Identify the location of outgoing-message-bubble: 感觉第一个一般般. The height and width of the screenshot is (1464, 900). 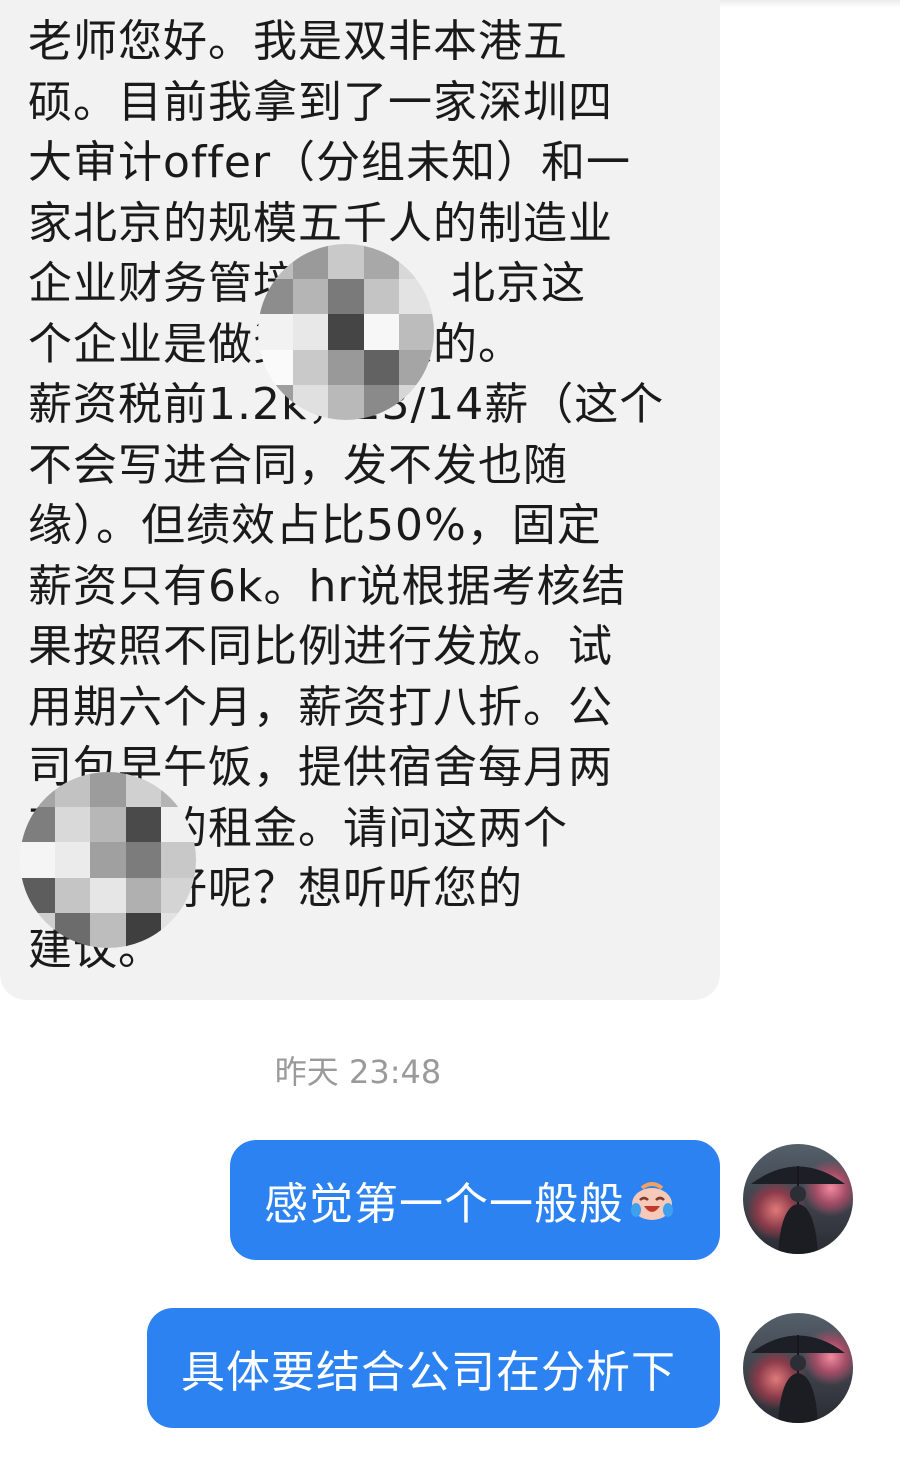
(475, 1200).